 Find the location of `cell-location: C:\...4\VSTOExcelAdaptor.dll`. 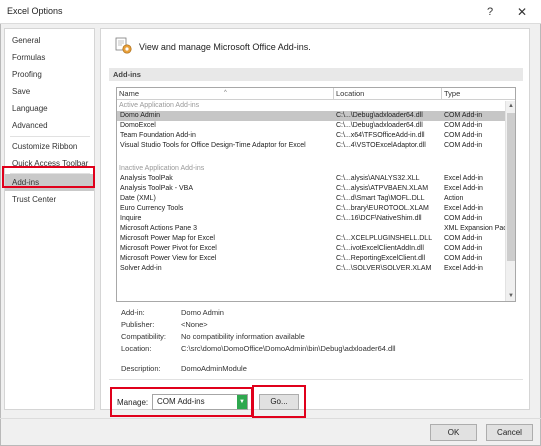

cell-location: C:\...4\VSTOExcelAdaptor.dll is located at coordinates (381, 145).